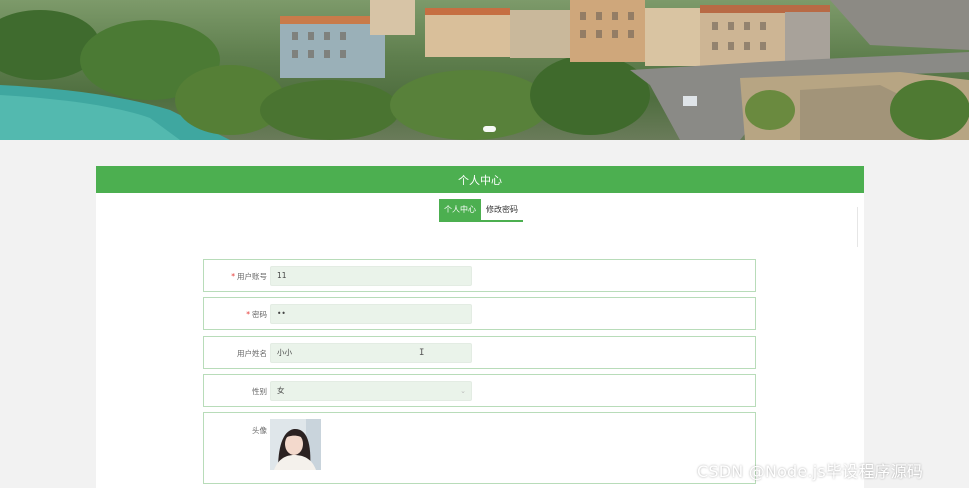  Describe the element at coordinates (479, 390) in the screenshot. I see `form-row-gender: 性别 女 ⌄` at that location.